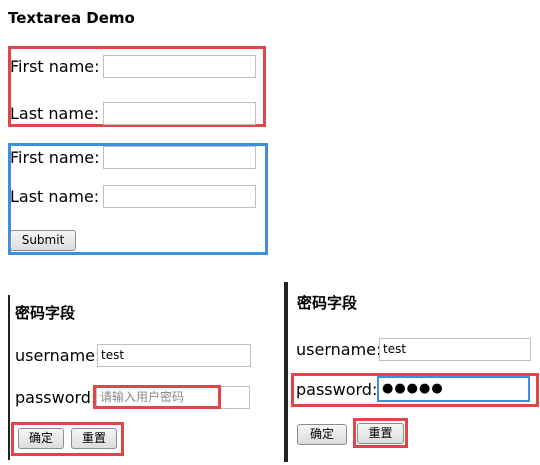  I want to click on first-name-label-2: First name:, so click(55, 157).